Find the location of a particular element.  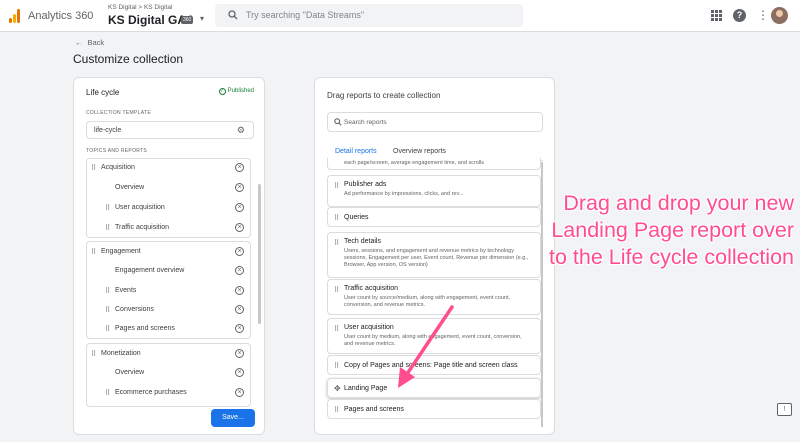

report-name: Events is located at coordinates (126, 290).